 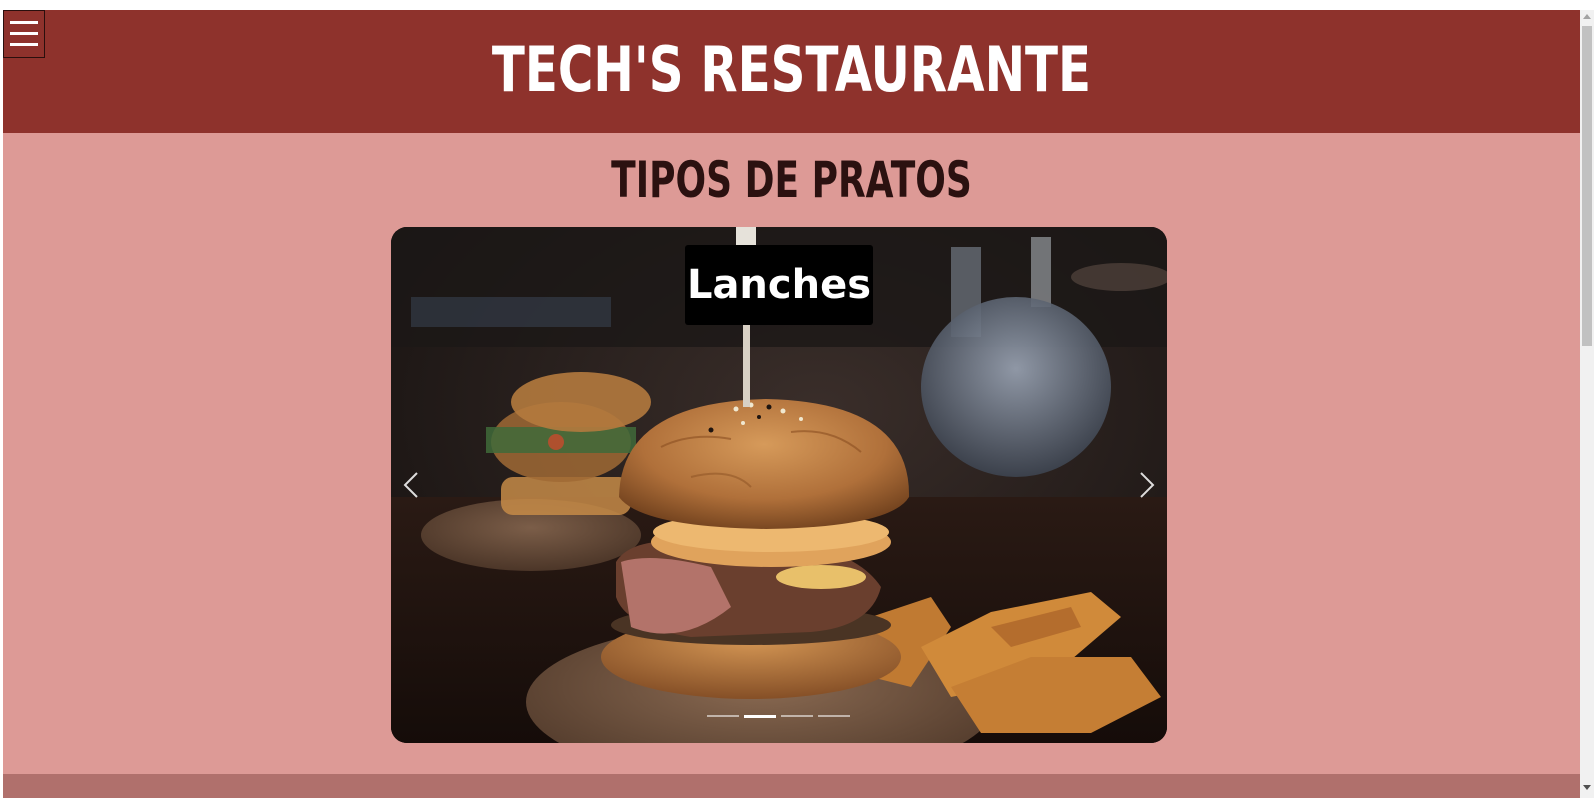 I want to click on site-title: TECH'S RESTAURANTE, so click(x=791, y=69).